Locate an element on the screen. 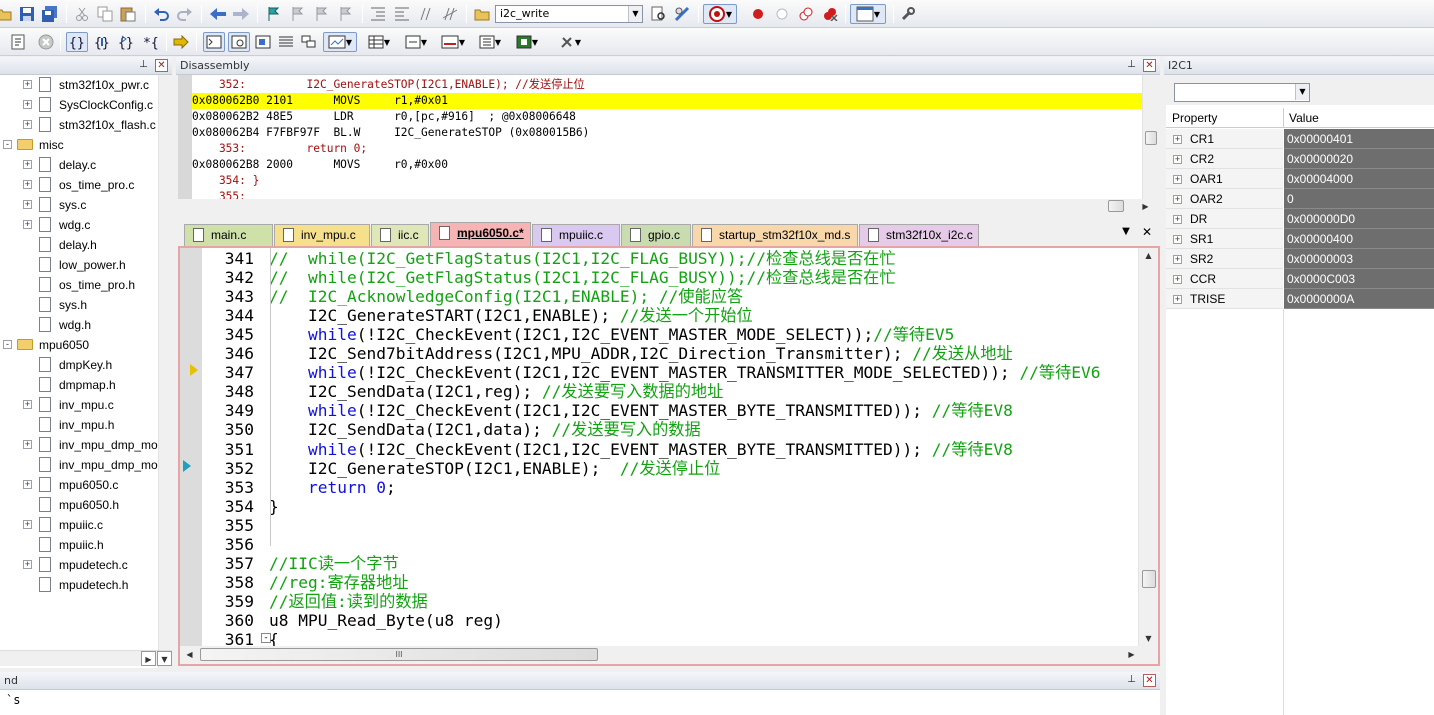 The width and height of the screenshot is (1434, 715). tree-file: + stm32f10x_pwr.c is located at coordinates (80, 85).